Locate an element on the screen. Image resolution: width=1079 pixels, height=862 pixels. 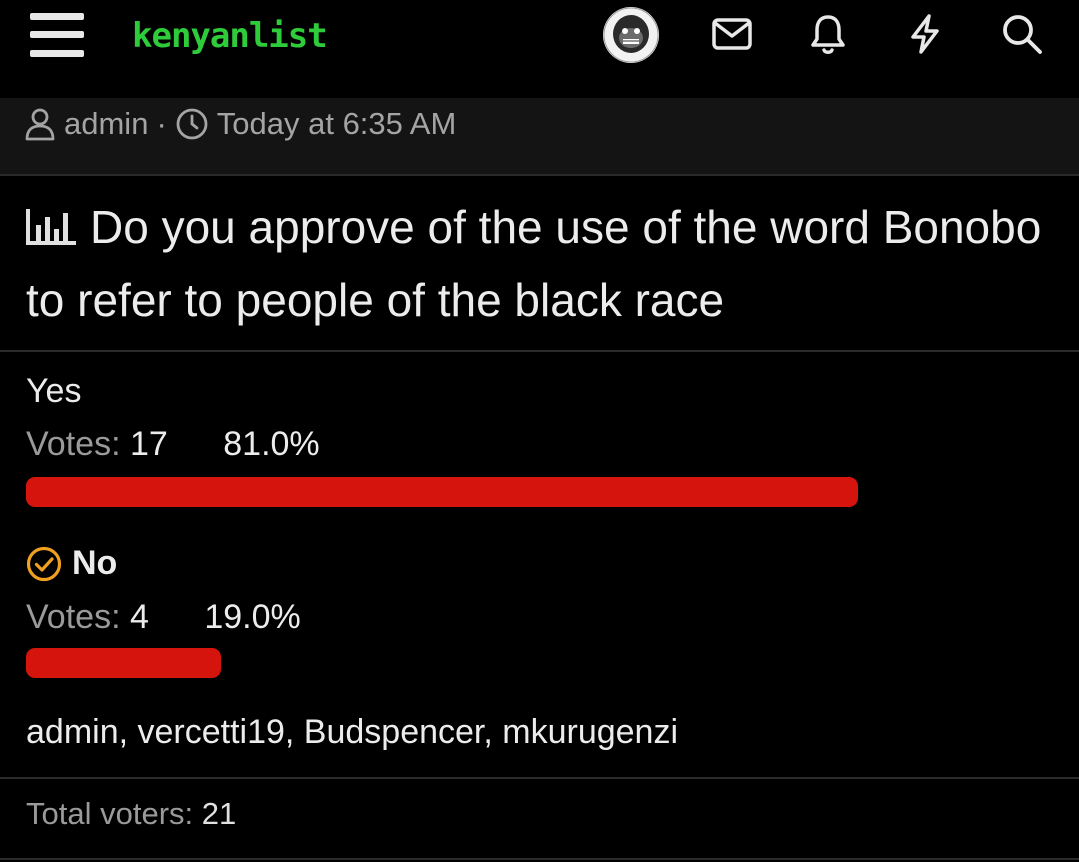
total-voters: Total voters: 21 is located at coordinates (131, 814).